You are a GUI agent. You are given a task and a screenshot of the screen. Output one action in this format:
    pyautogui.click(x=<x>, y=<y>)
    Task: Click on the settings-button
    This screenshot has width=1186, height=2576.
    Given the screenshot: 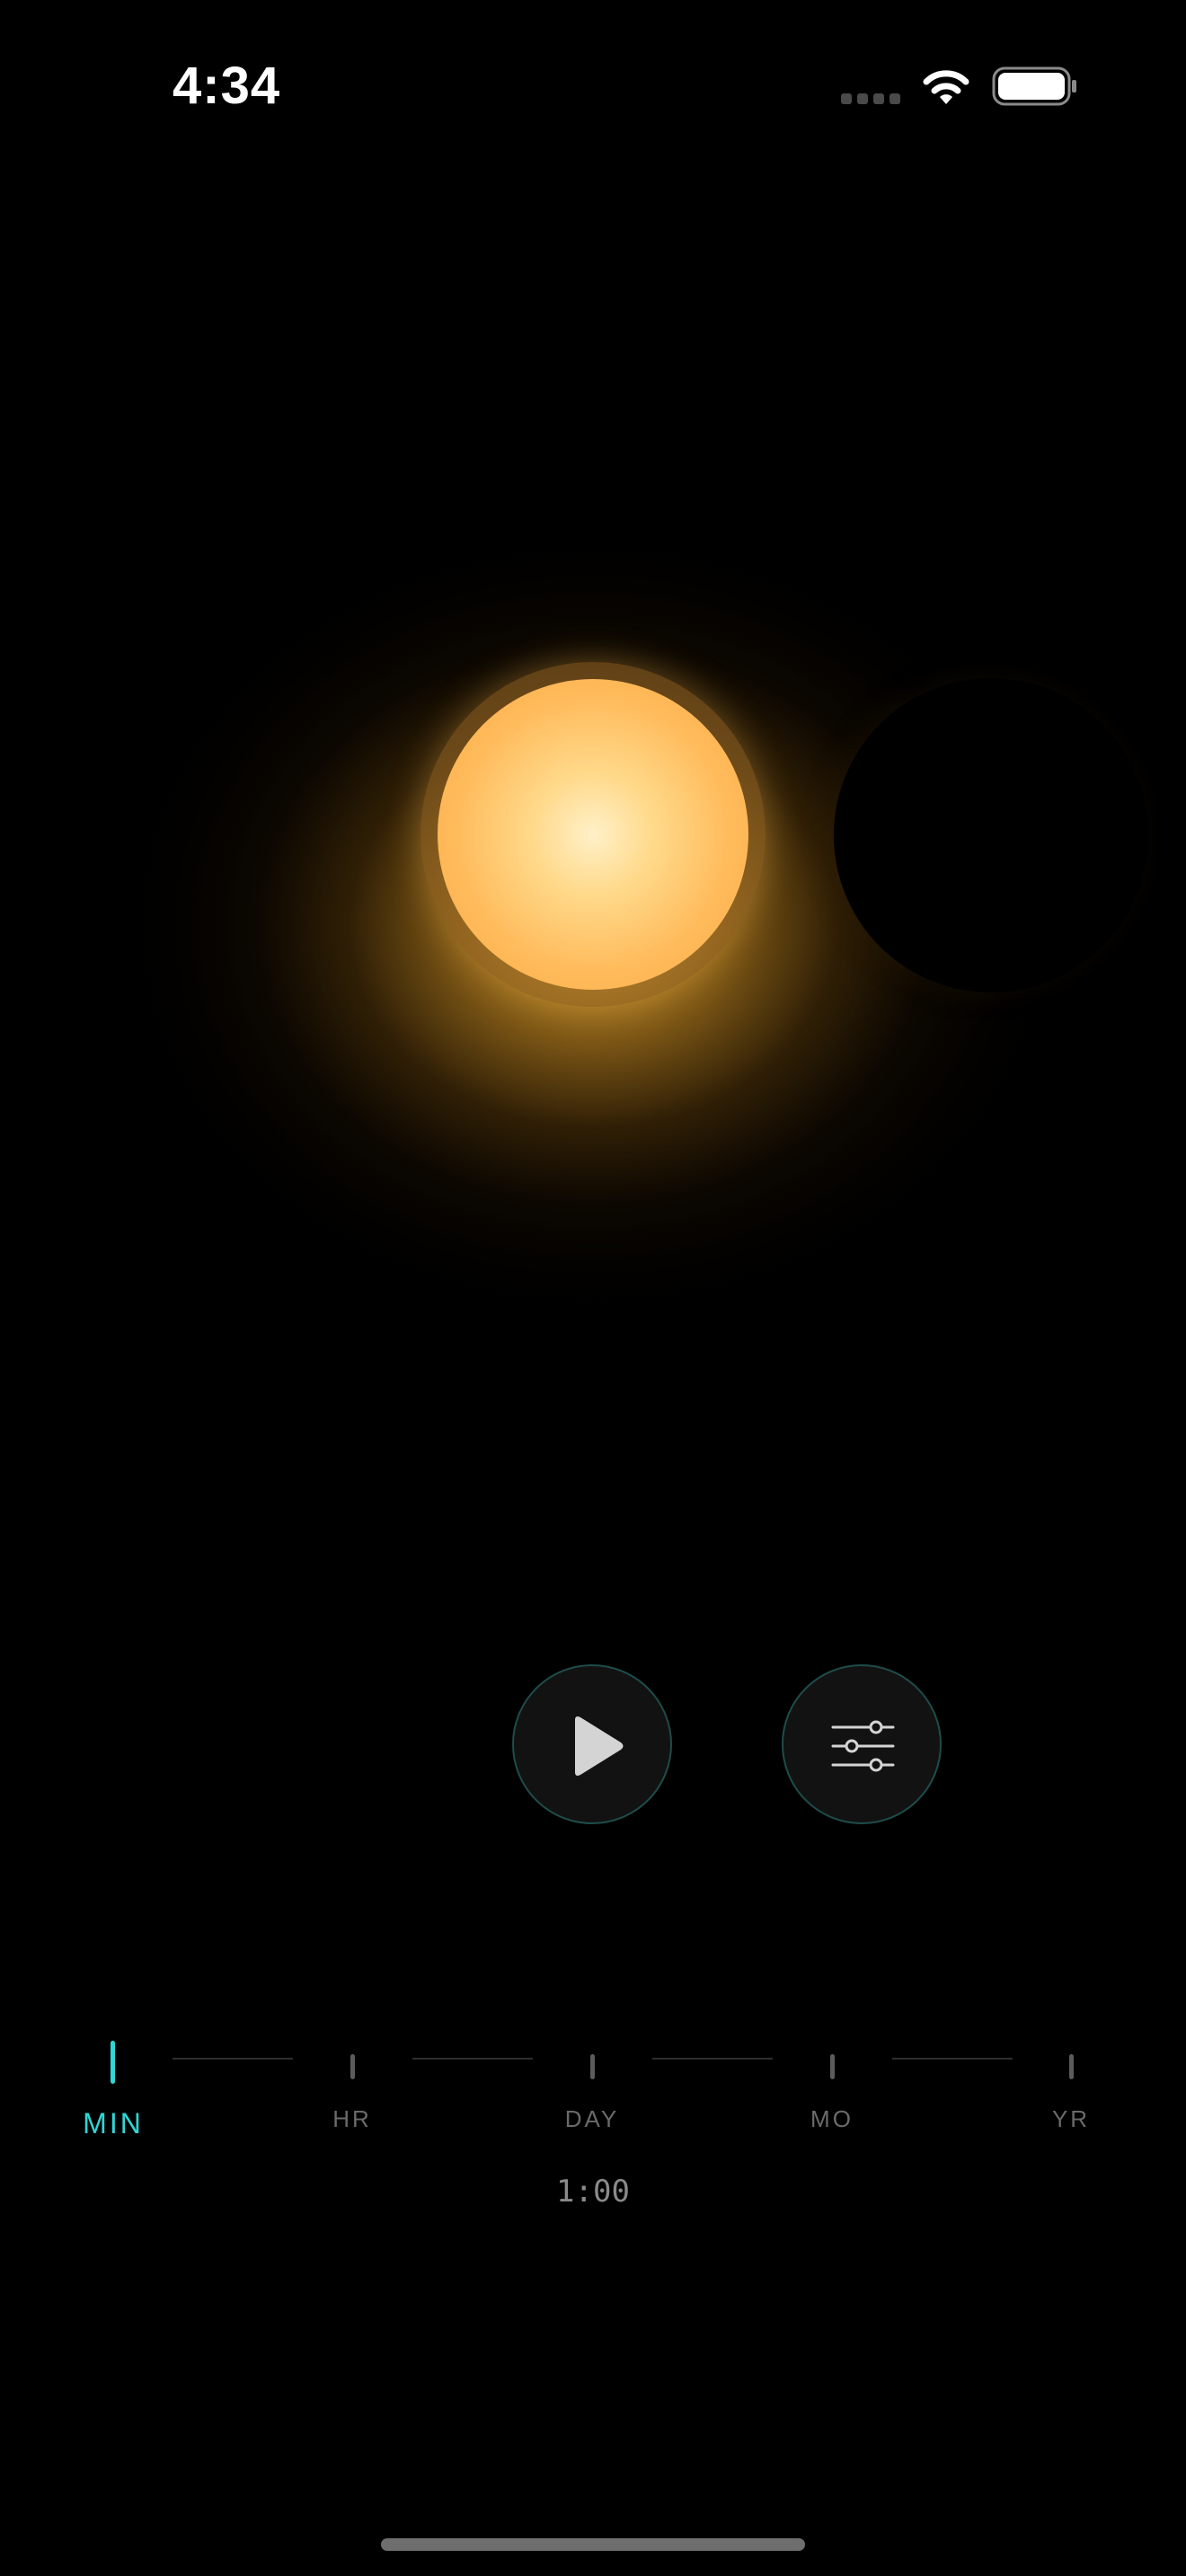 What is the action you would take?
    pyautogui.click(x=862, y=1744)
    